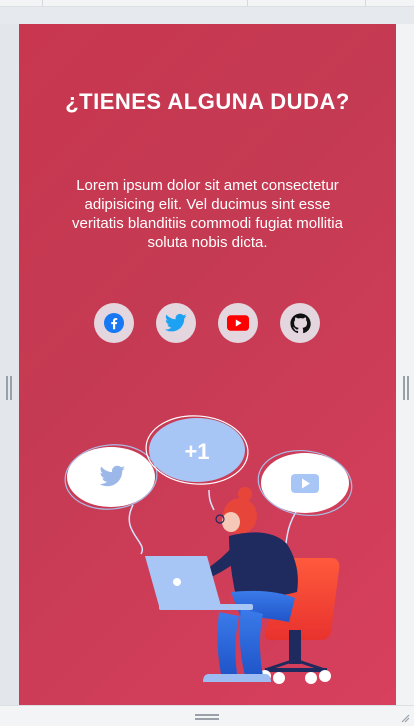 The width and height of the screenshot is (414, 726). I want to click on youtube-link, so click(238, 323).